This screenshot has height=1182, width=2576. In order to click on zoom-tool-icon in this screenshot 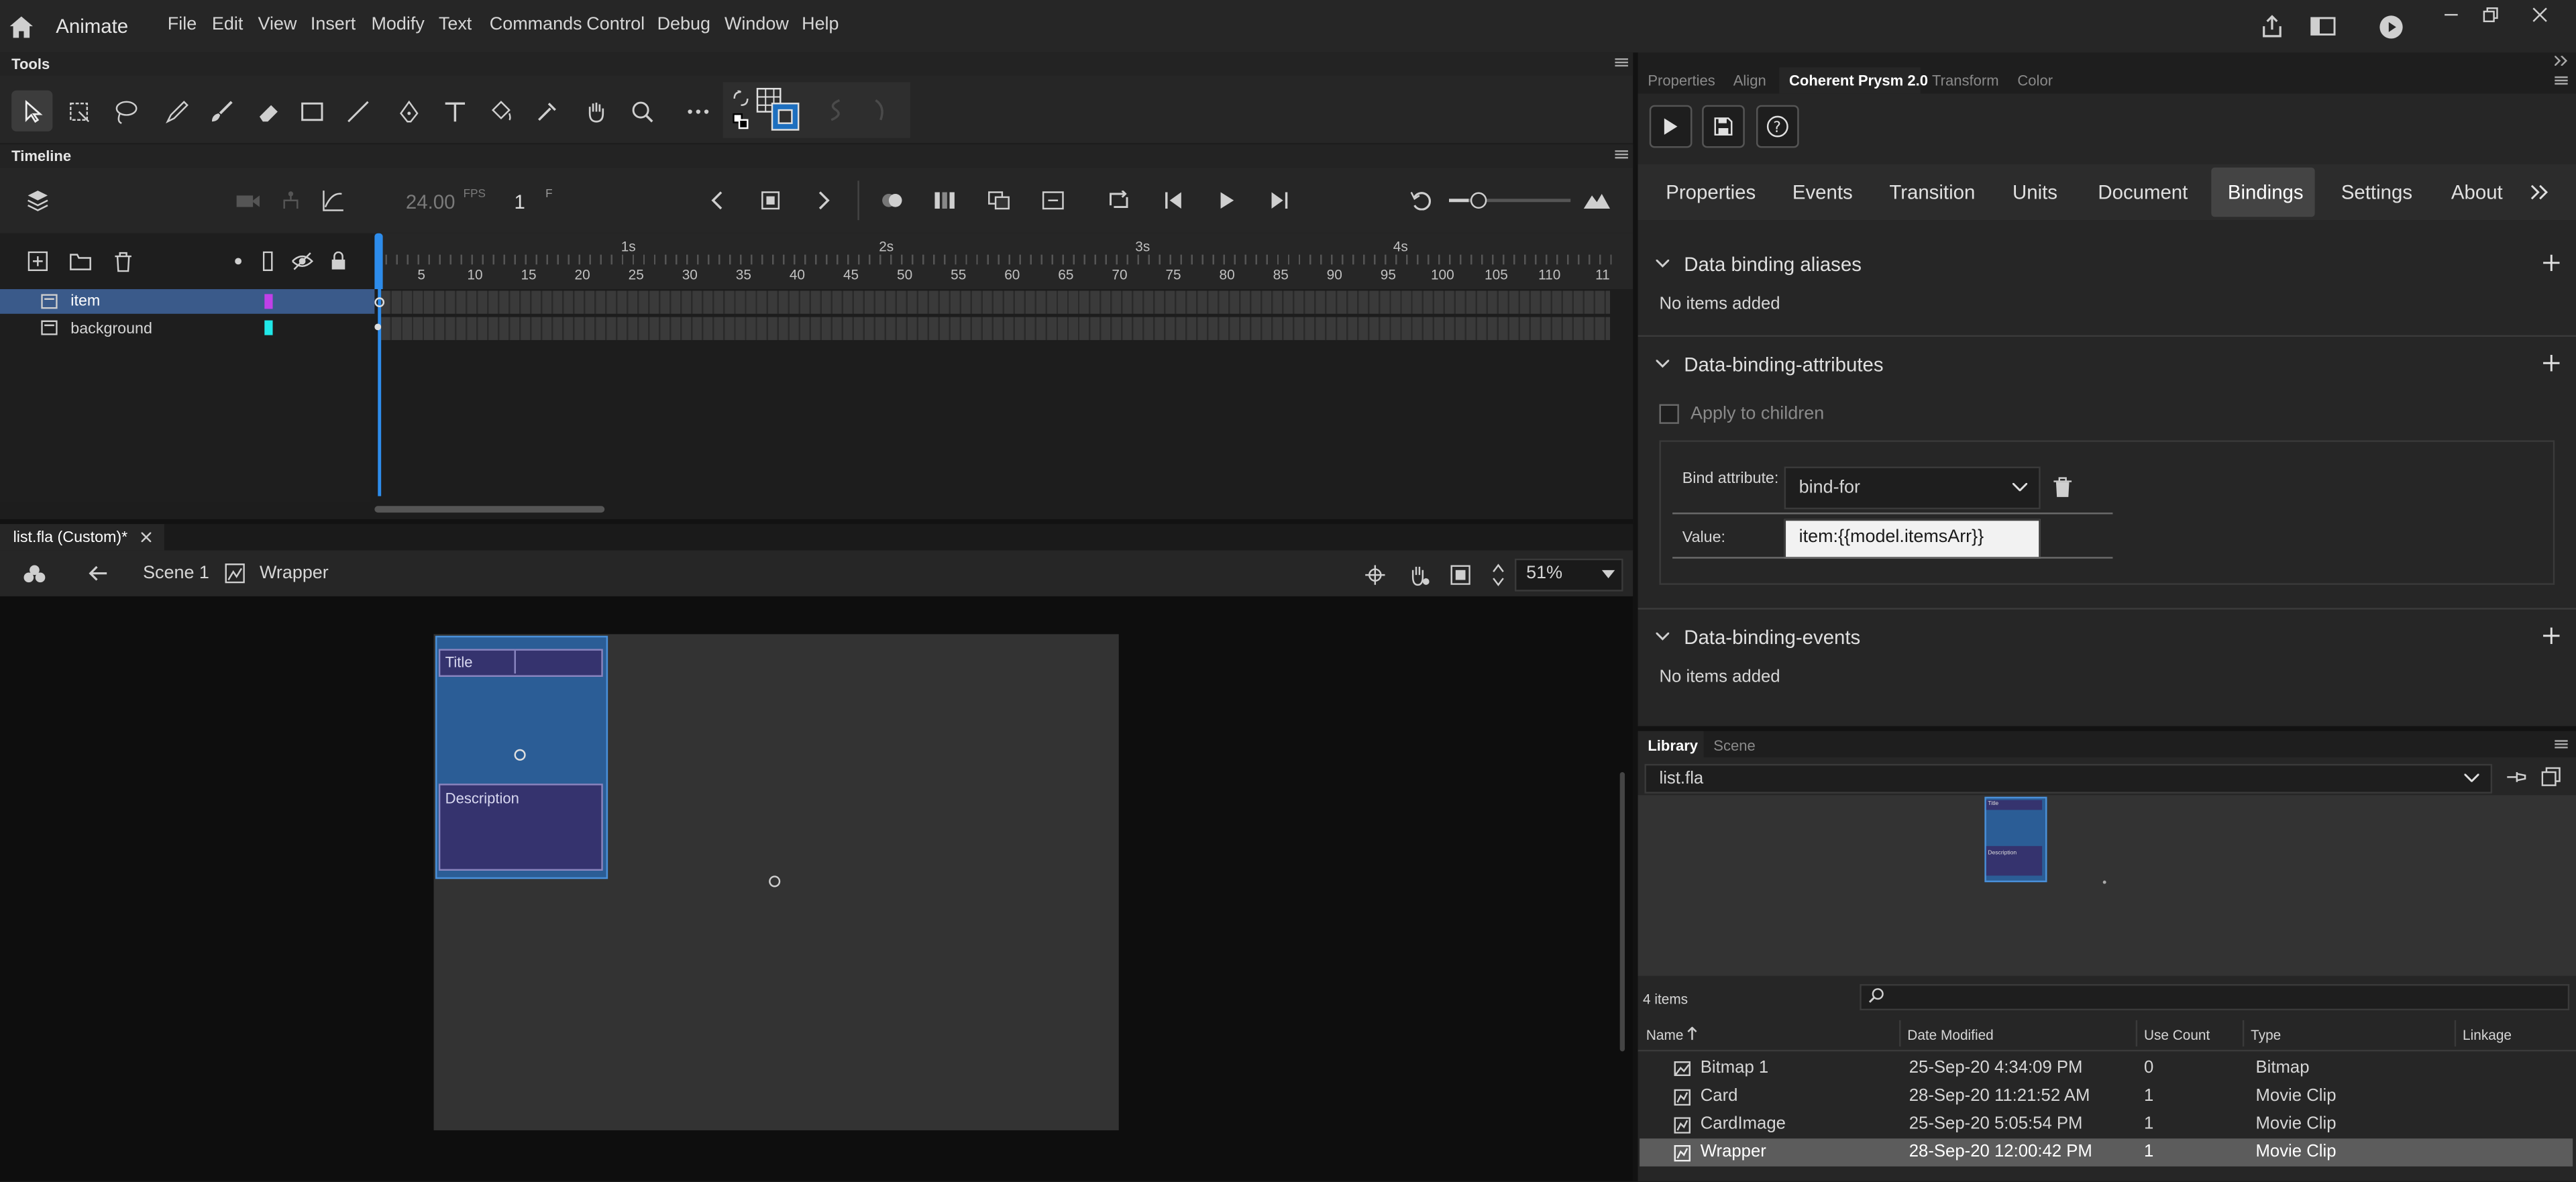, I will do `click(643, 112)`.